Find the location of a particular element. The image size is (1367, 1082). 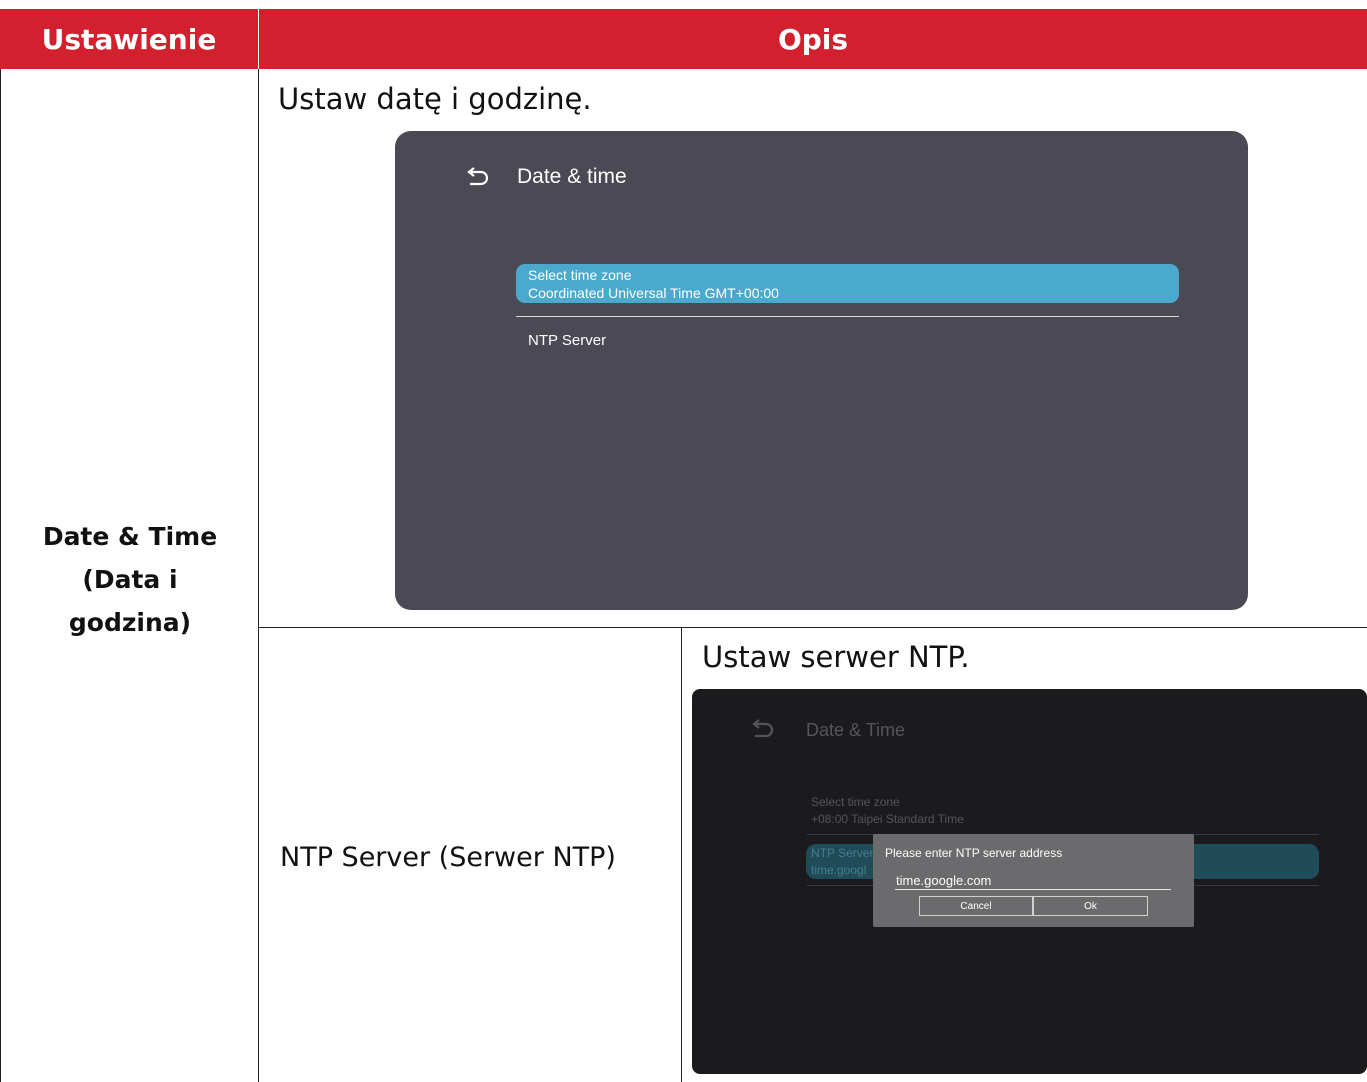

setting-label: Date & Time (Data i godzina) is located at coordinates (130, 579).